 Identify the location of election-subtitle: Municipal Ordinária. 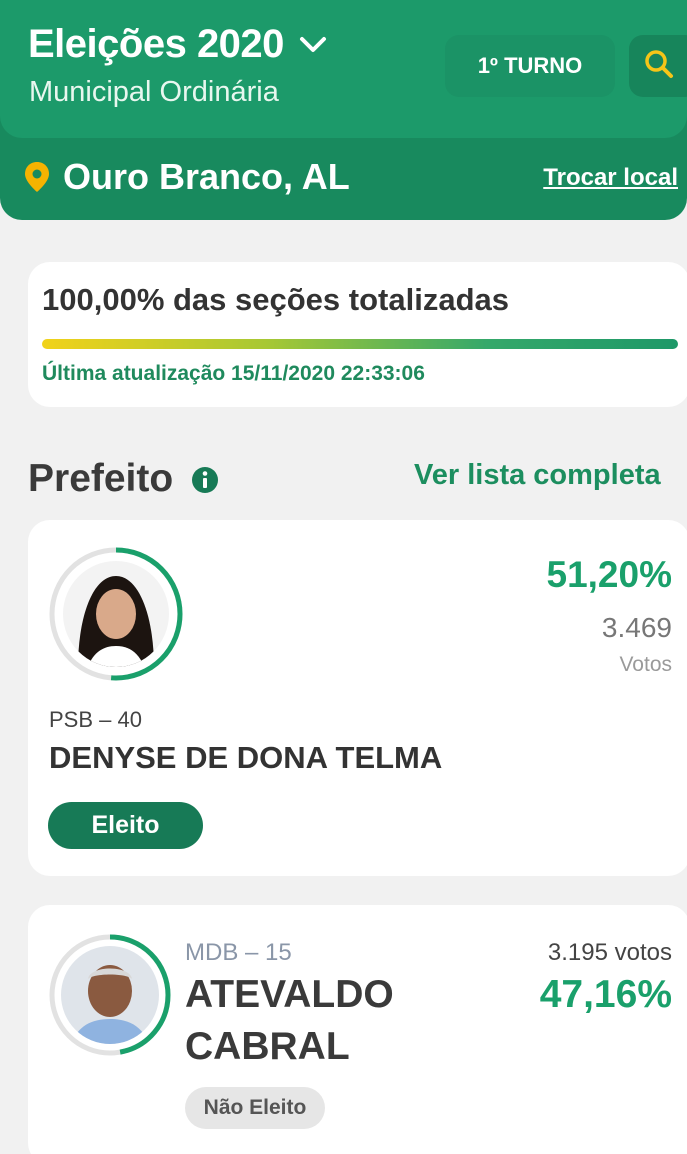
(154, 92).